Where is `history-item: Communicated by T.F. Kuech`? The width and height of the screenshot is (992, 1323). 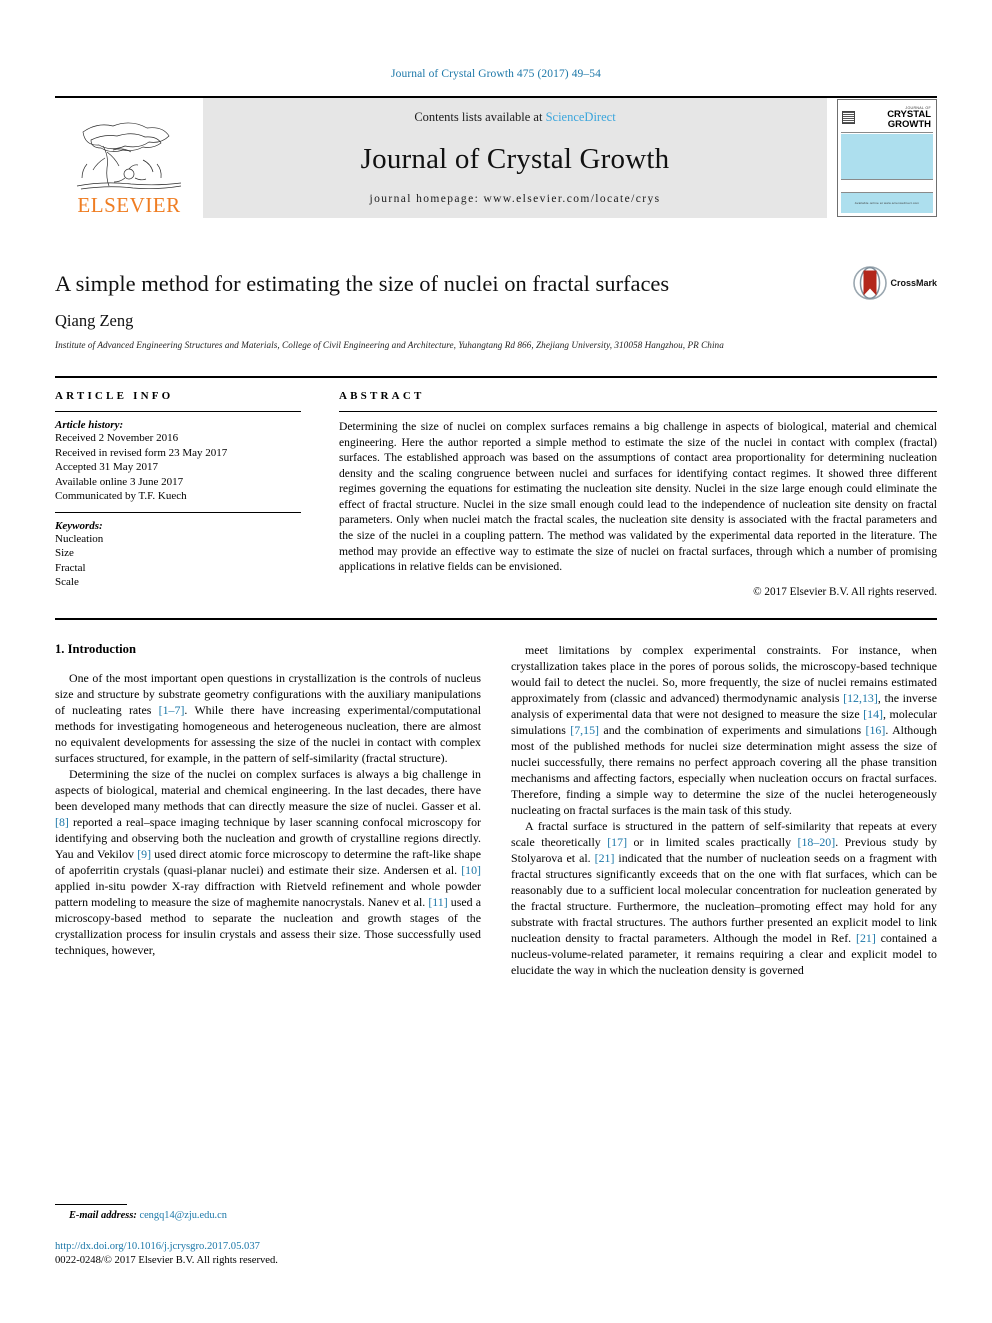 history-item: Communicated by T.F. Kuech is located at coordinates (121, 496).